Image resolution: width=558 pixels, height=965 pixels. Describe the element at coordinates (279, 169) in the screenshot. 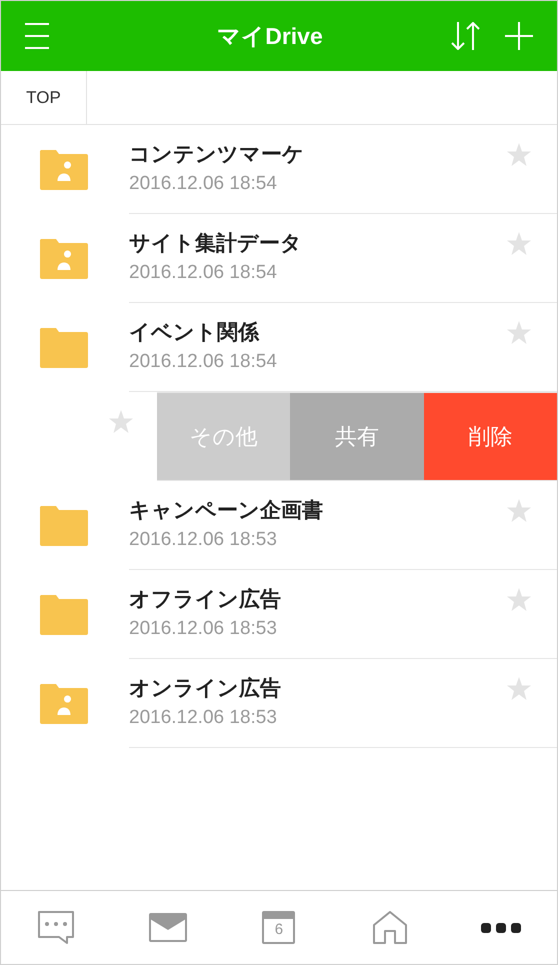

I see `folder-row: コンテンツマーケ 2016.12.06 18:54` at that location.